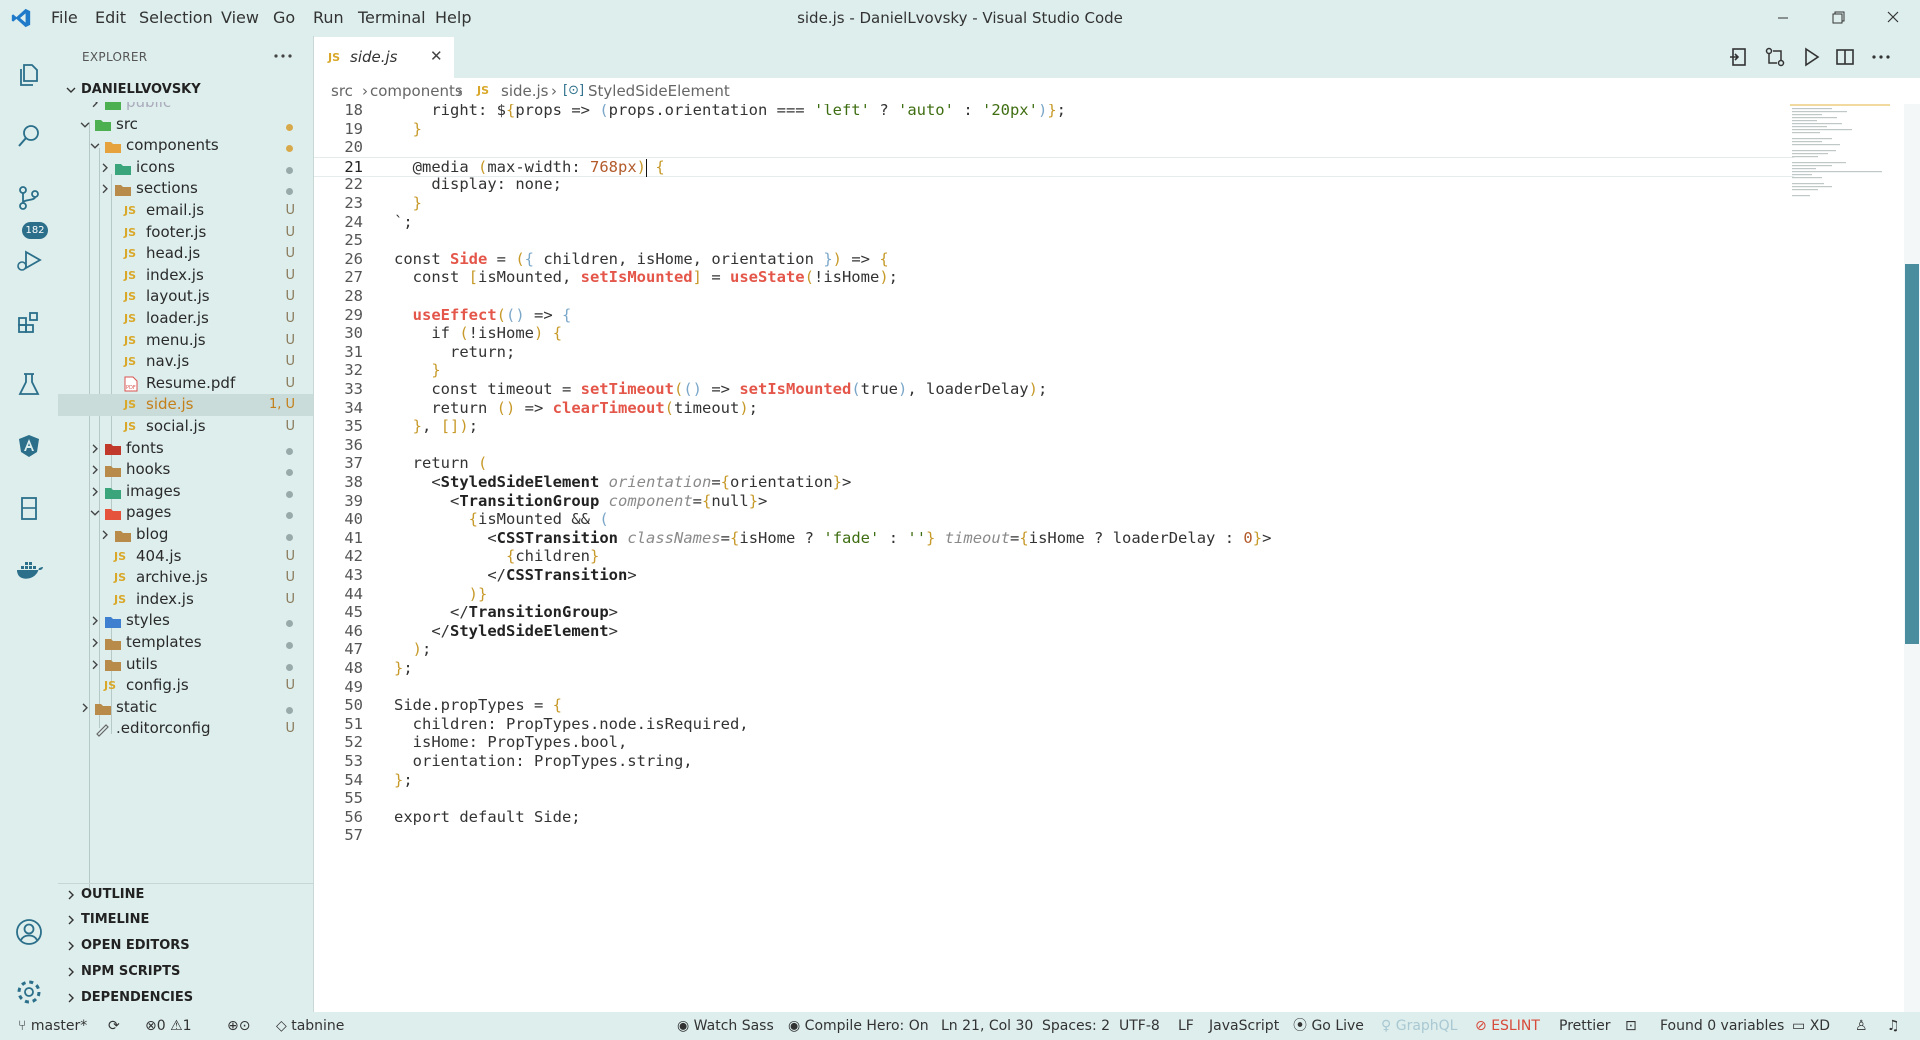  I want to click on variables-status: Found 0 variables, so click(1722, 1026).